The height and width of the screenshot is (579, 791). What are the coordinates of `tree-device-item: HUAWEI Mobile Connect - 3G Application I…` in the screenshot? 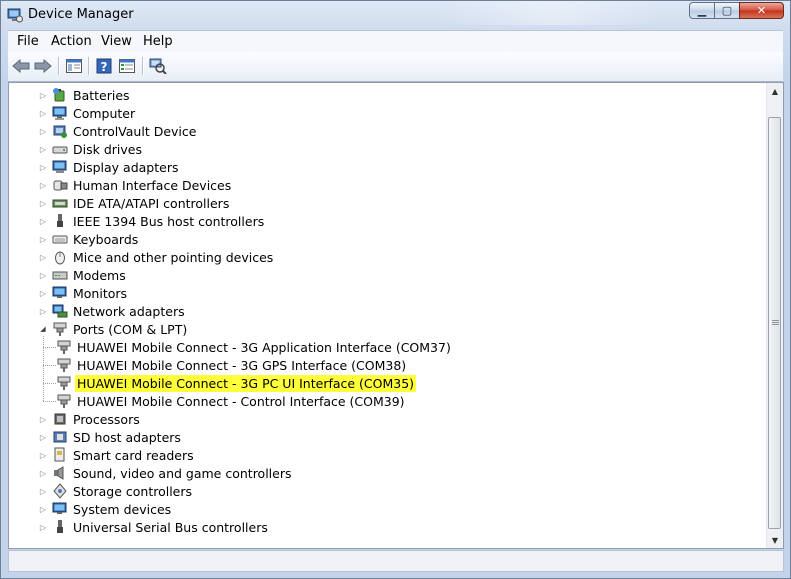 It's located at (254, 347).